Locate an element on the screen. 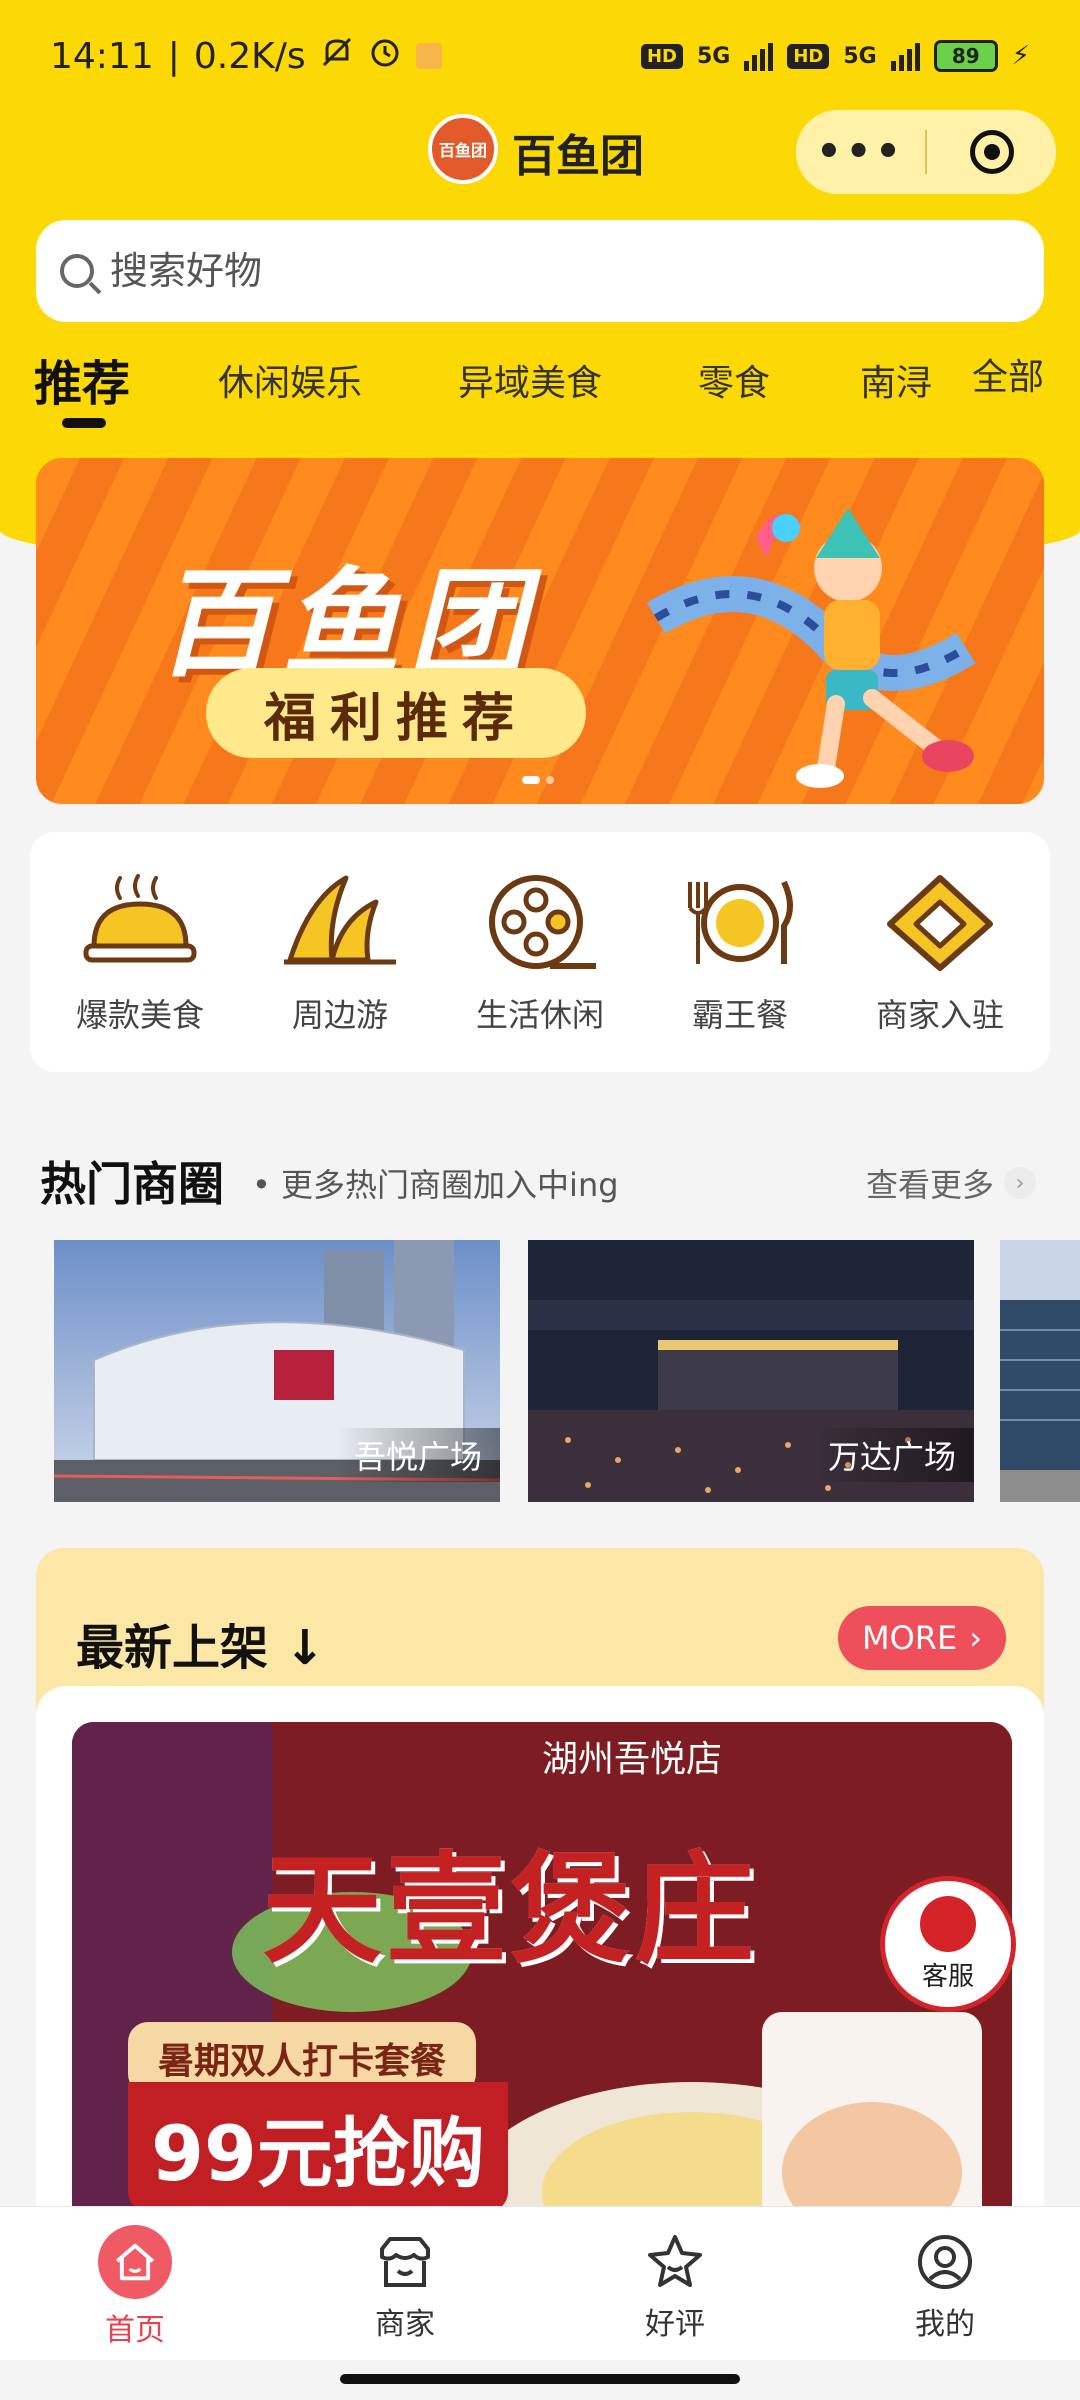  battery-icon: 89 is located at coordinates (965, 56).